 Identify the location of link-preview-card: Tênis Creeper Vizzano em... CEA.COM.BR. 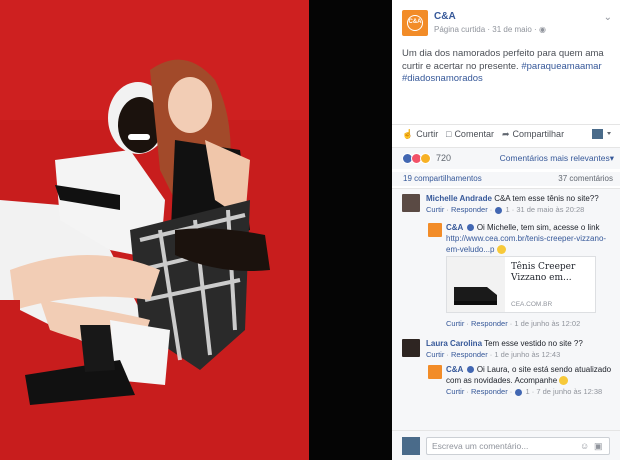
(521, 284).